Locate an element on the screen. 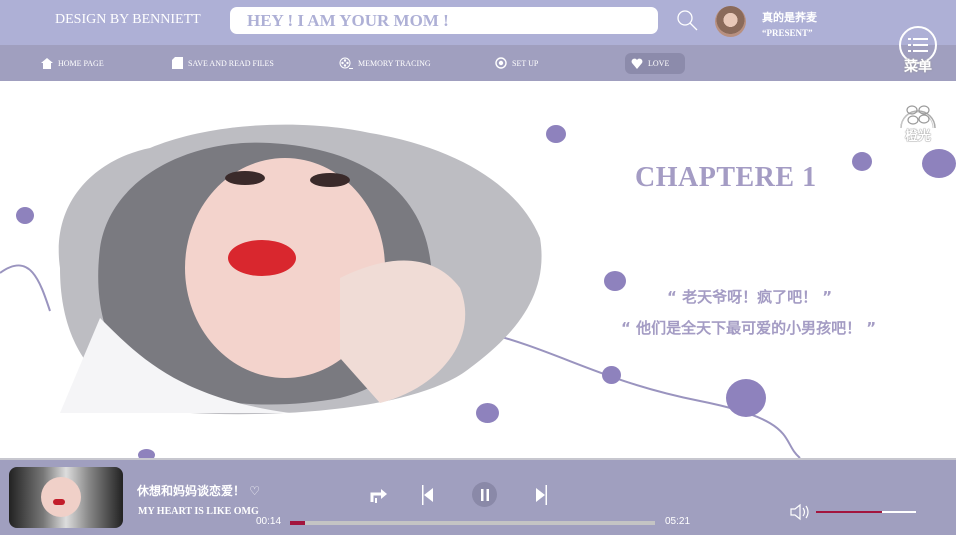 The image size is (956, 535). volume-fill is located at coordinates (849, 512).